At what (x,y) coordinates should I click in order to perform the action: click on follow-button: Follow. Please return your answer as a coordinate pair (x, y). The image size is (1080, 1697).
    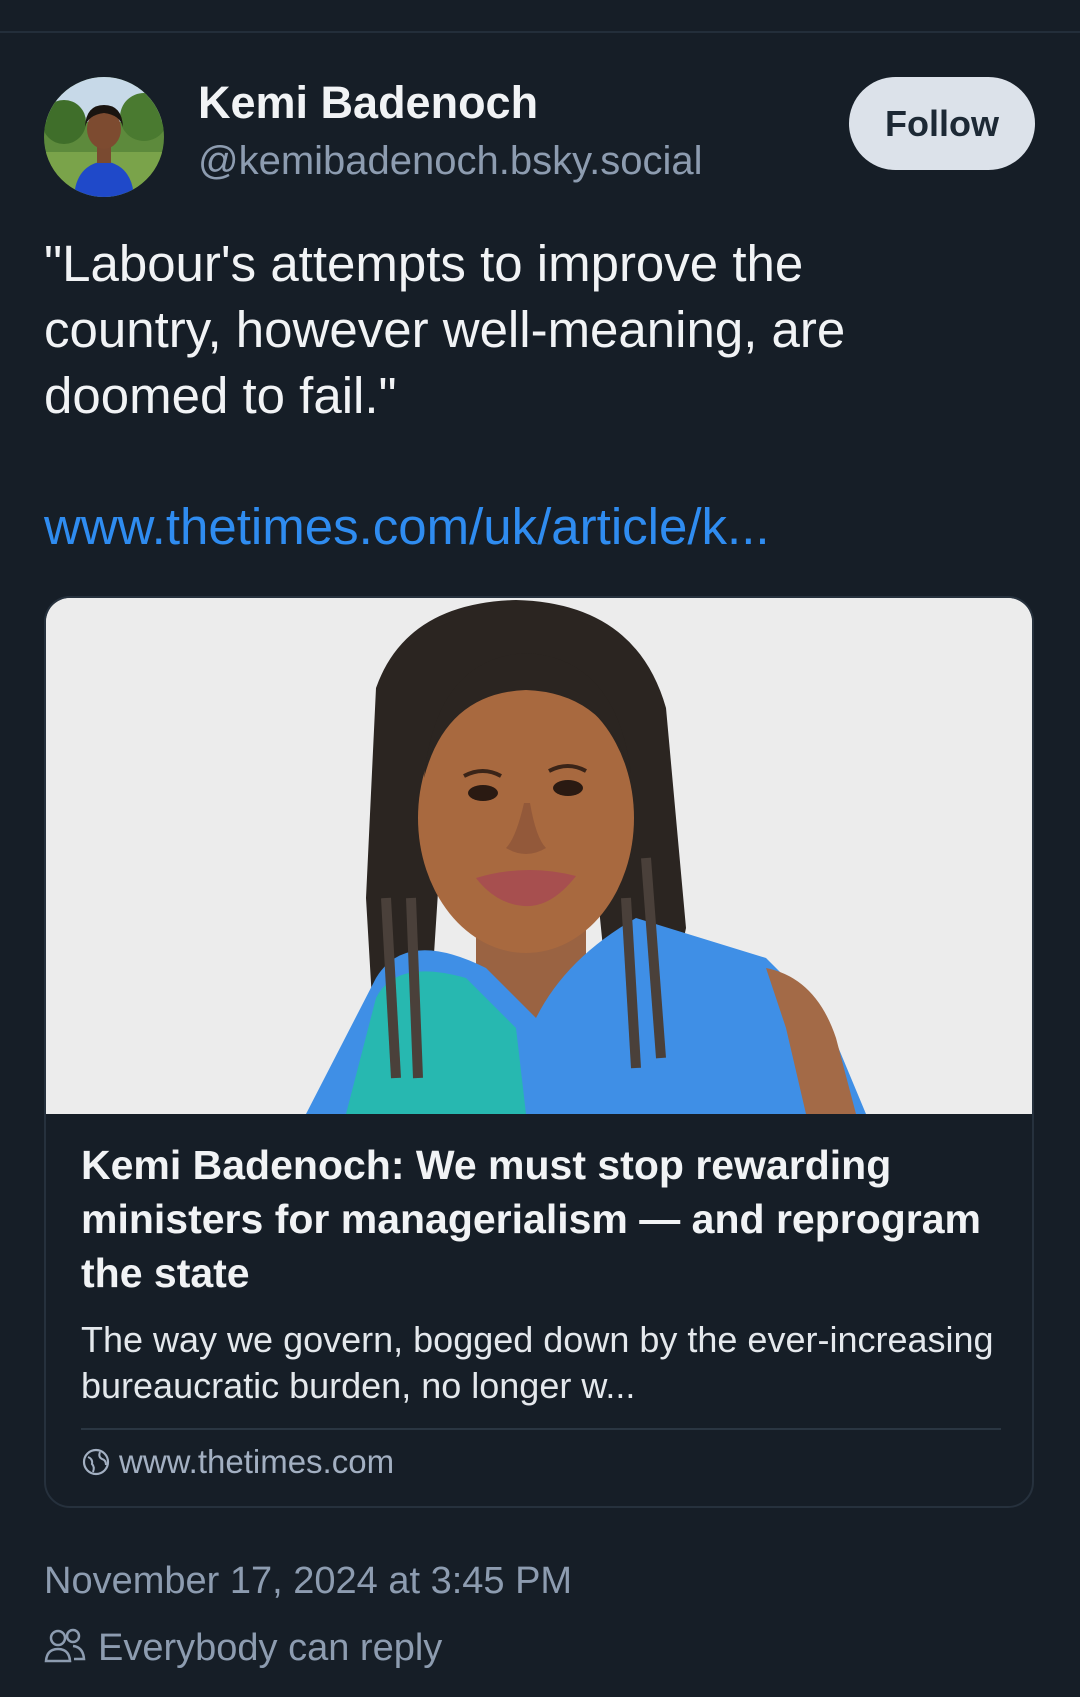
    Looking at the image, I should click on (942, 123).